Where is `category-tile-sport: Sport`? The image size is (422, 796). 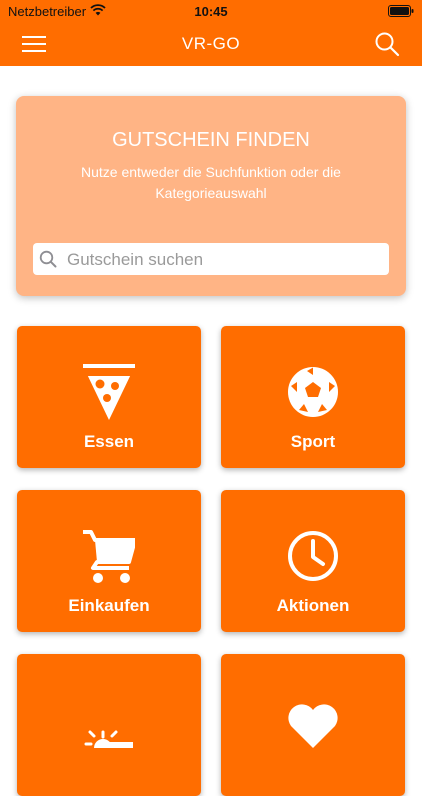
category-tile-sport: Sport is located at coordinates (313, 397).